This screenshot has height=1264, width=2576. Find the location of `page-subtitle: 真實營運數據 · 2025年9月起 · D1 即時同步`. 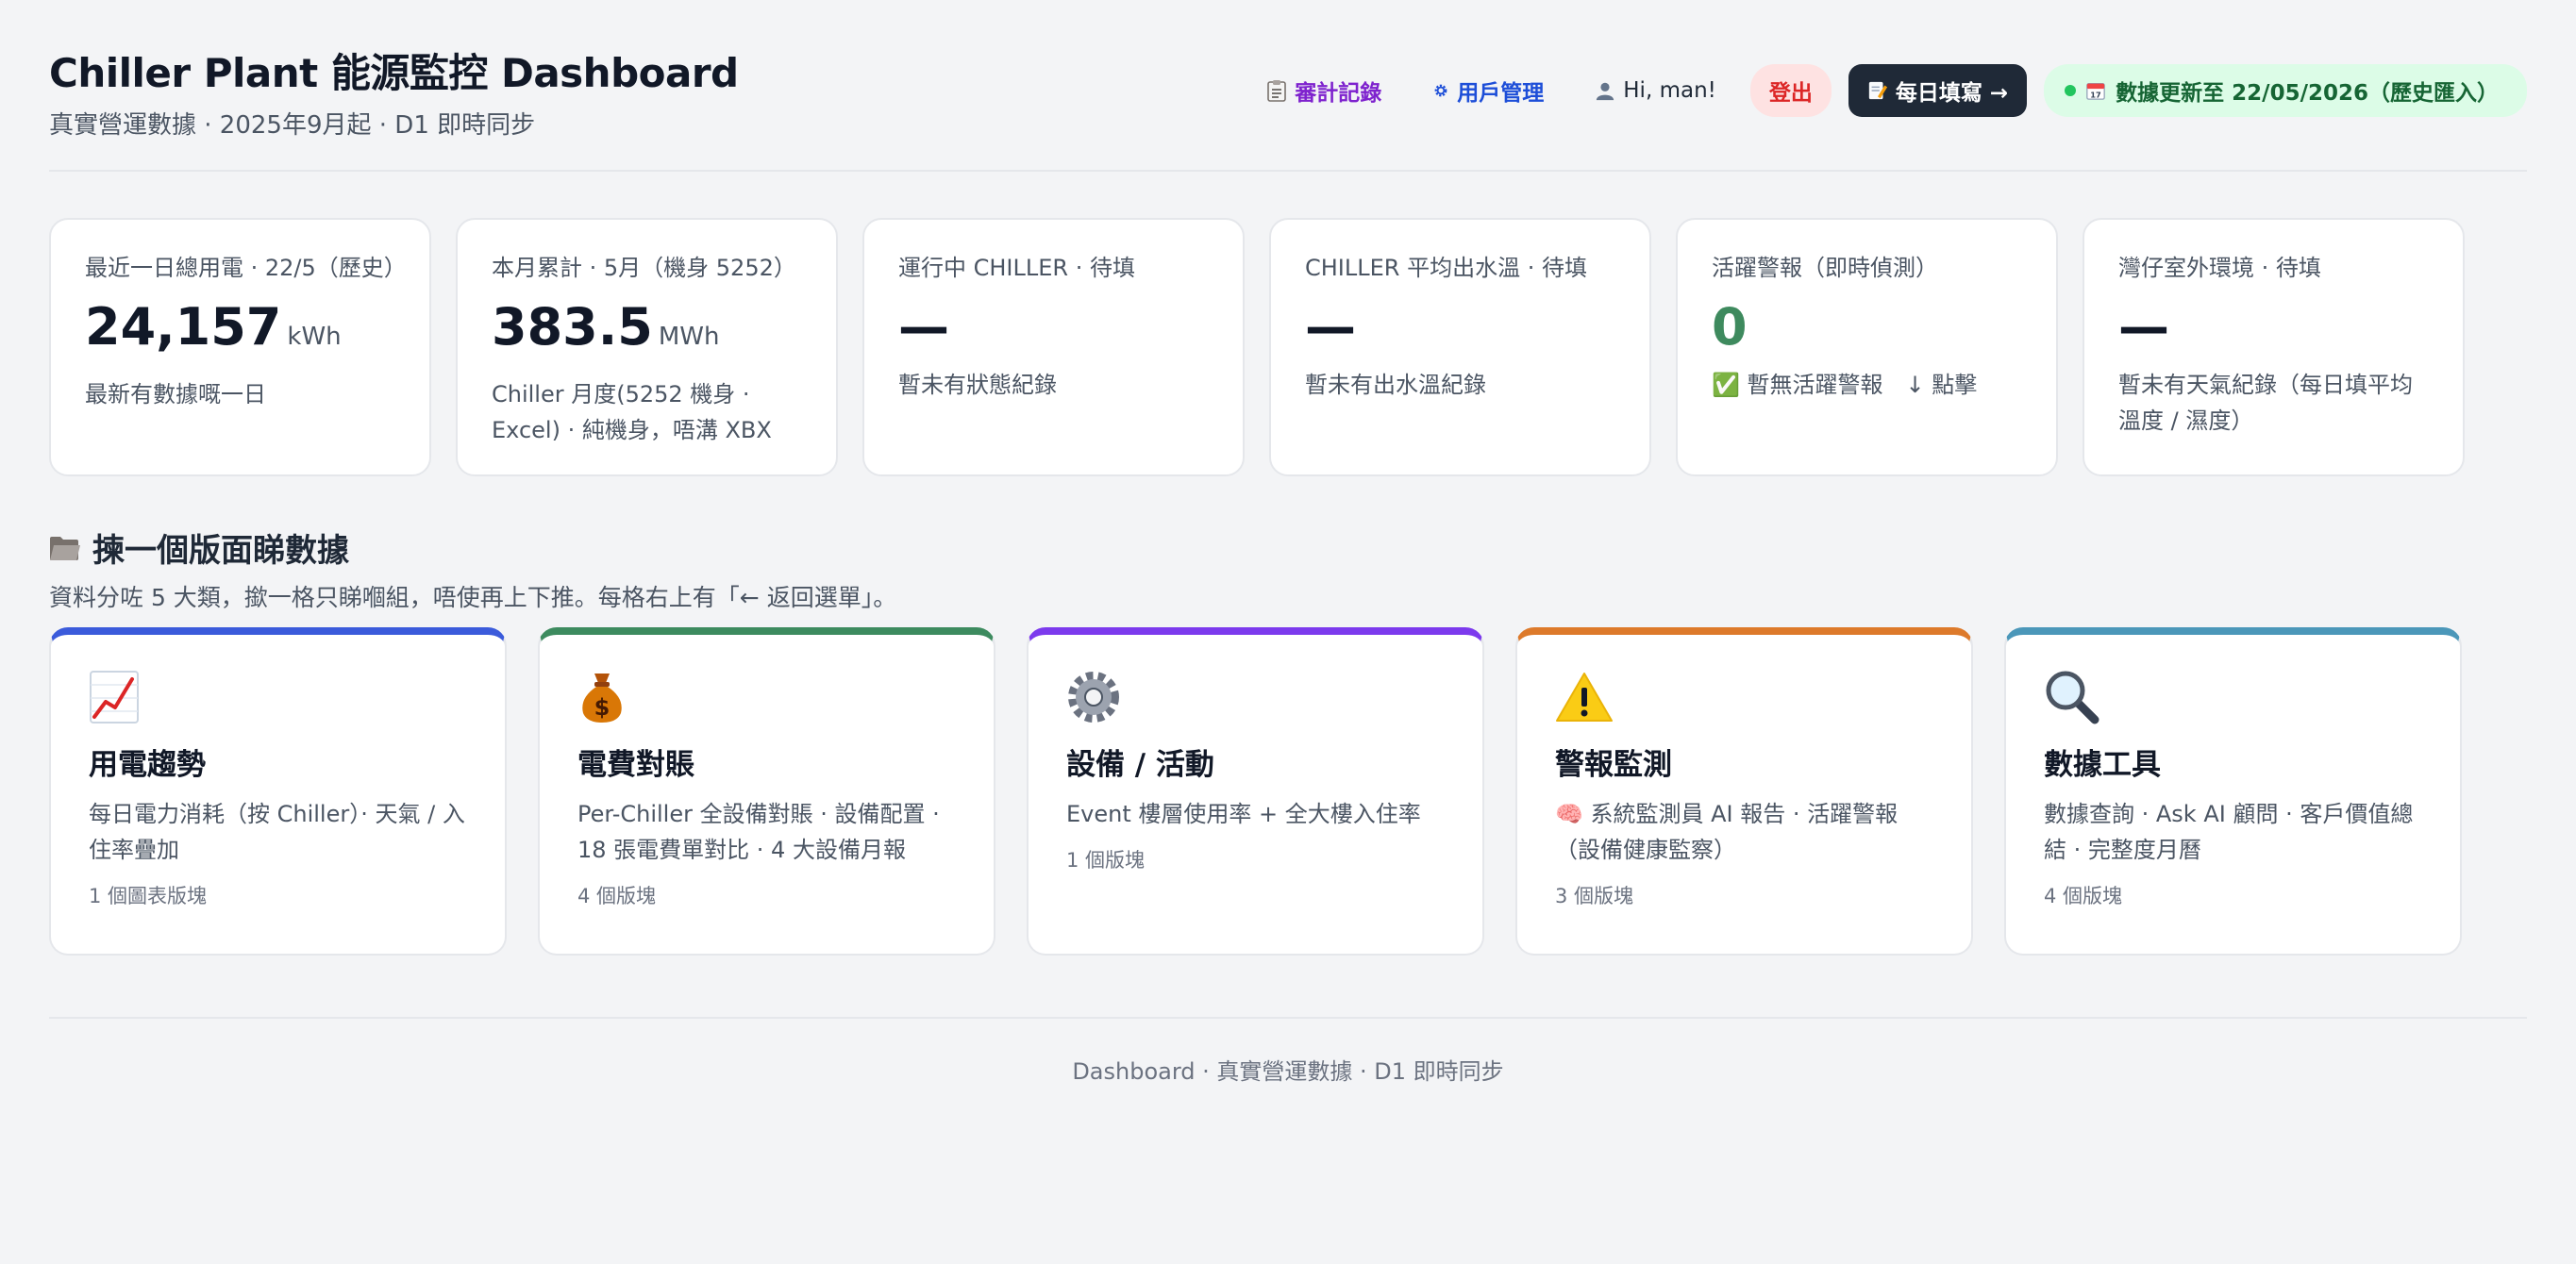

page-subtitle: 真實營運數據 · 2025年9月起 · D1 即時同步 is located at coordinates (292, 125).